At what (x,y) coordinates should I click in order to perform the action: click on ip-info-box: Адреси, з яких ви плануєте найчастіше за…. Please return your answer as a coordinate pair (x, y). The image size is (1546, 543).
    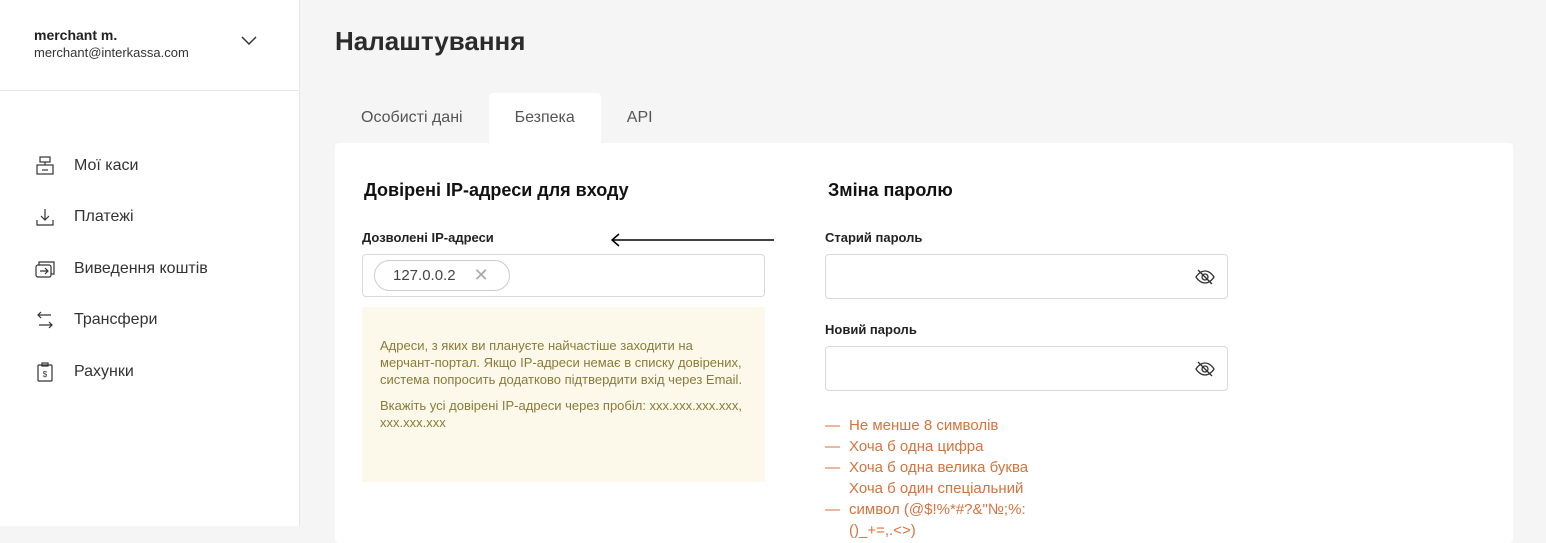
    Looking at the image, I should click on (563, 394).